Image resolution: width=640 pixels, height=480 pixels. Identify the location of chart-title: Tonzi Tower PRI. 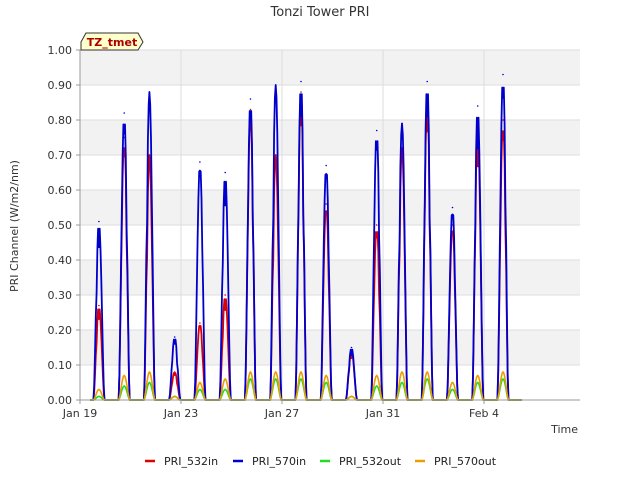
(320, 12).